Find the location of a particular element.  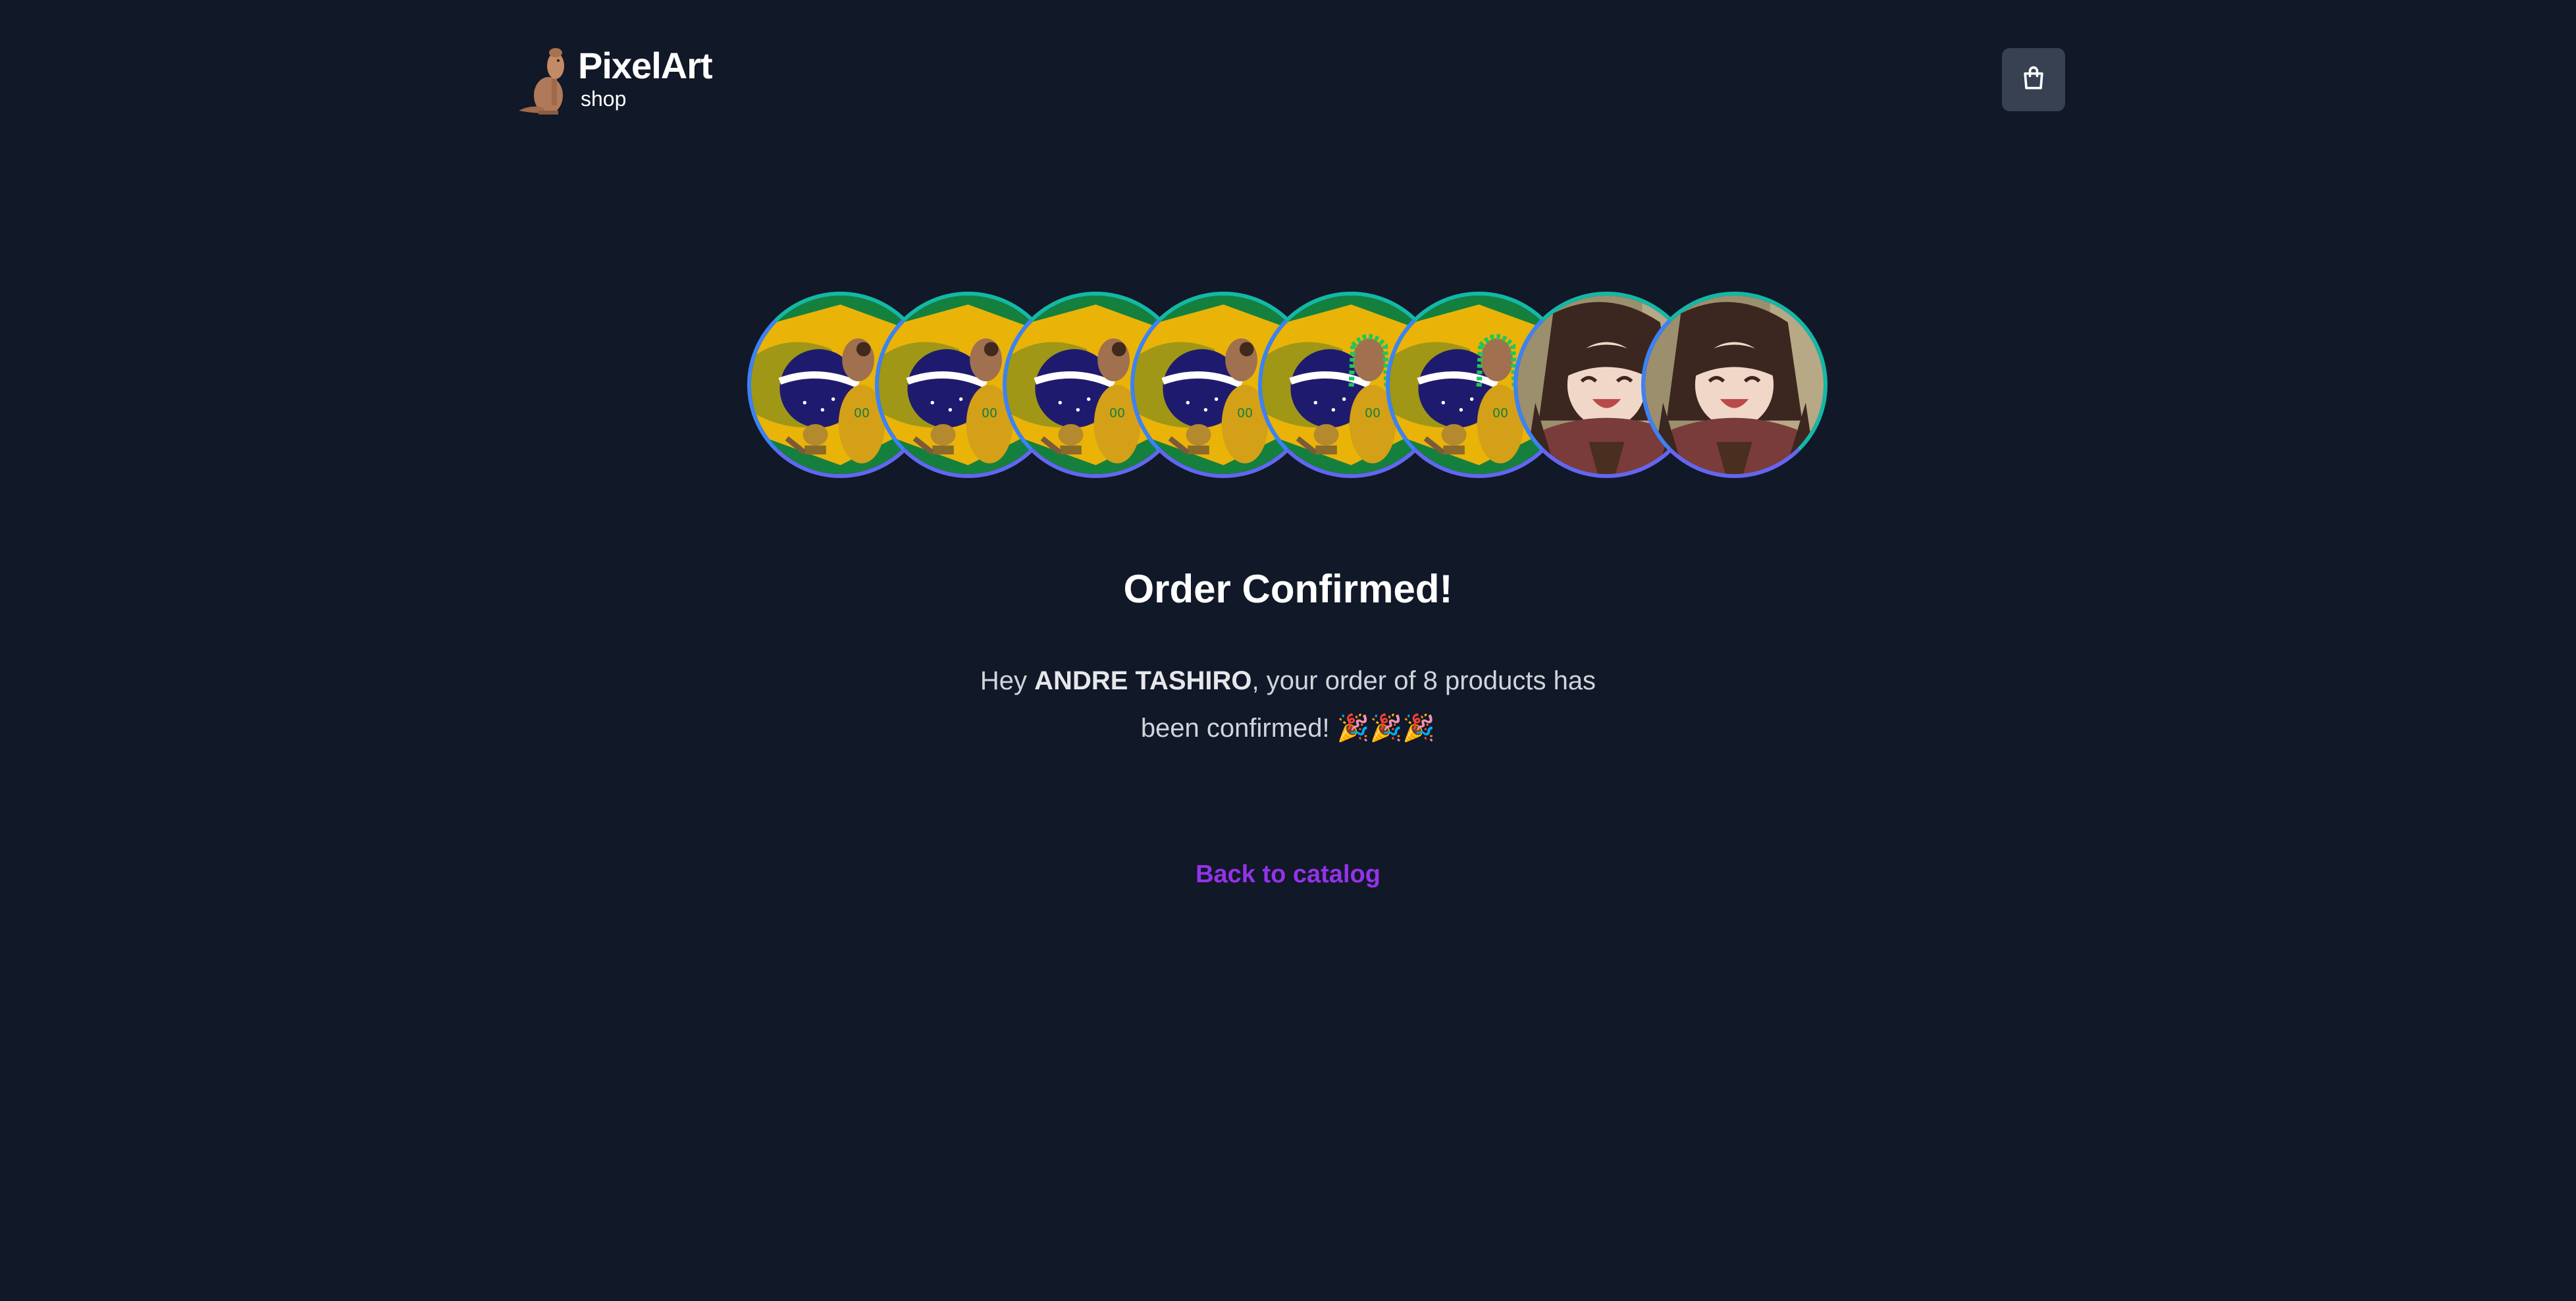

logo-title: PixelArt is located at coordinates (645, 65).